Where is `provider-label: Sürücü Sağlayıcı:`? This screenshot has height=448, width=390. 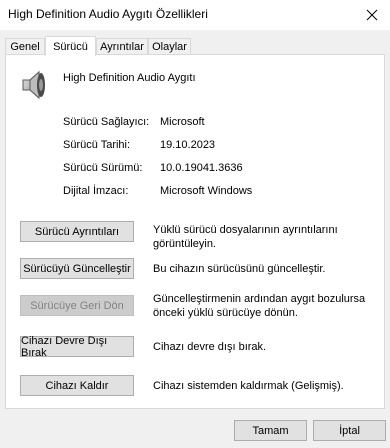 provider-label: Sürücü Sağlayıcı: is located at coordinates (106, 122).